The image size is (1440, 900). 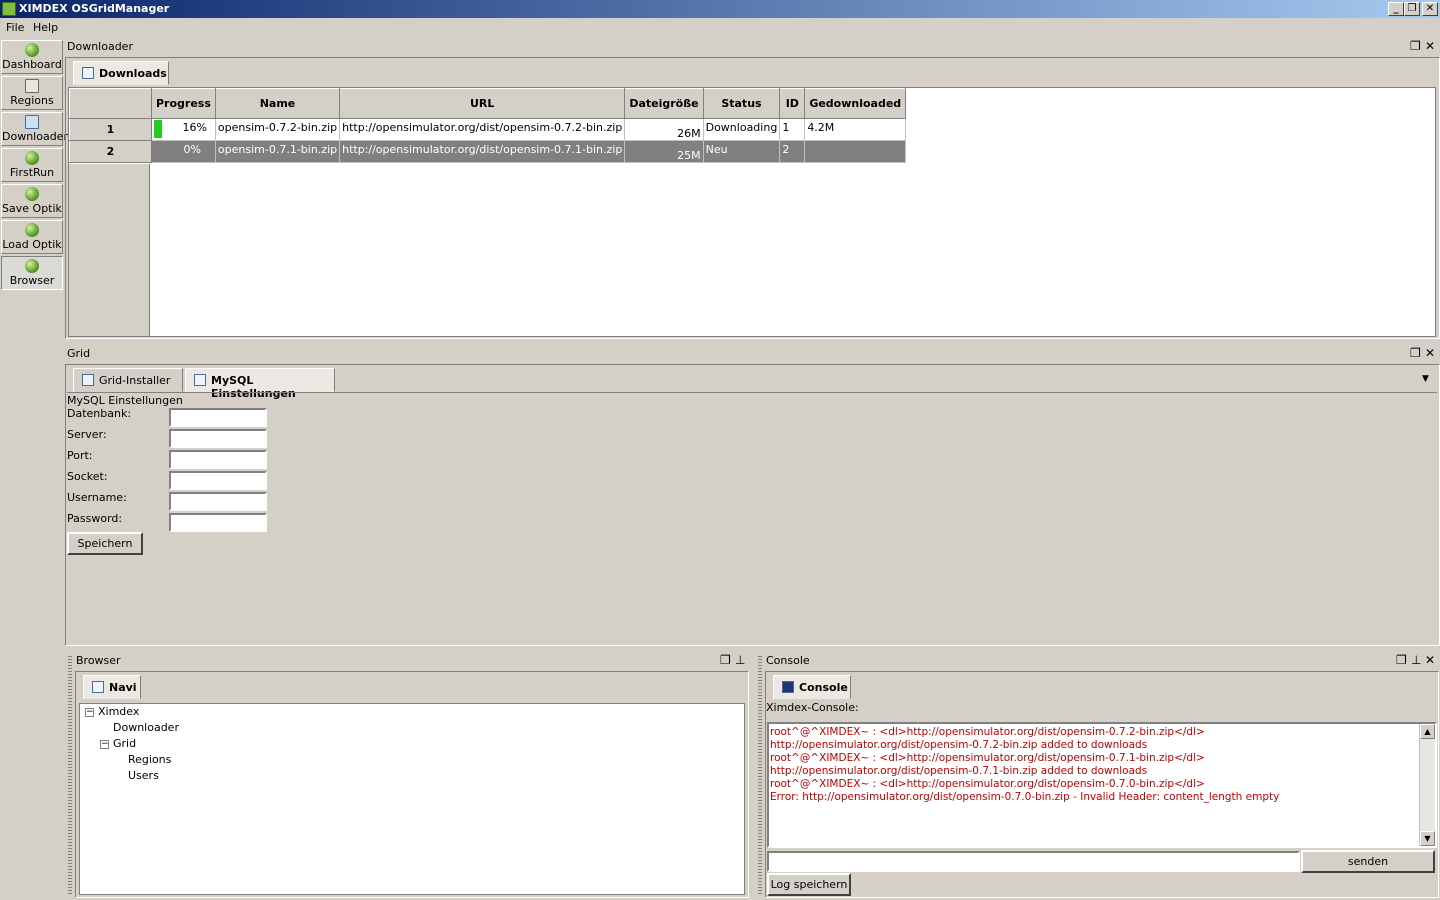 I want to click on downloader-panel-header: Downloader ❐ ✕, so click(x=752, y=47).